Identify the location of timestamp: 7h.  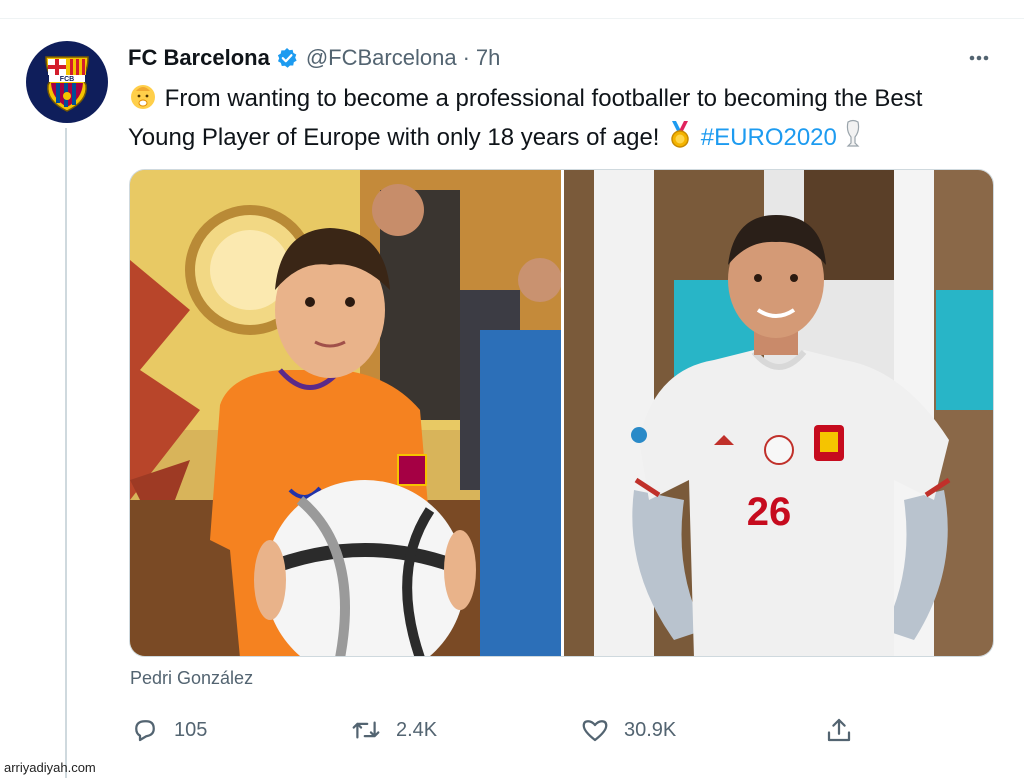
(488, 58).